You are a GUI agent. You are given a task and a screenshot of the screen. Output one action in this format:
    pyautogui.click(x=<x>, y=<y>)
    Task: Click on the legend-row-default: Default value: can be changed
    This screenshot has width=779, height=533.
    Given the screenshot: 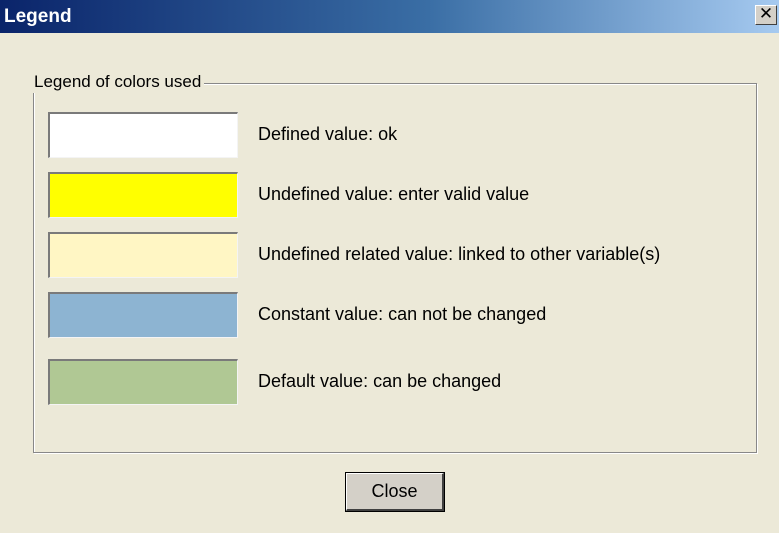 What is the action you would take?
    pyautogui.click(x=398, y=382)
    